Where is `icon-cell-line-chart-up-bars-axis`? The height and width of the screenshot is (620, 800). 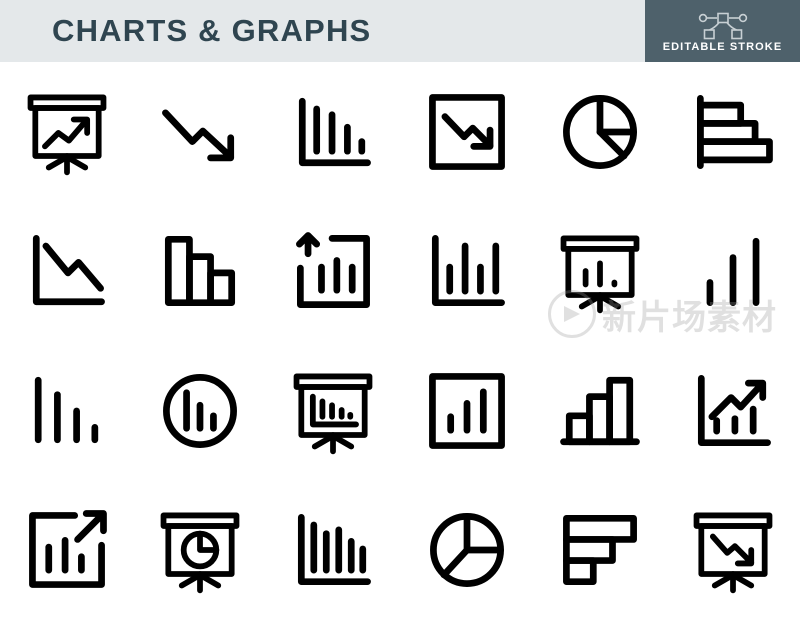 icon-cell-line-chart-up-bars-axis is located at coordinates (733, 411).